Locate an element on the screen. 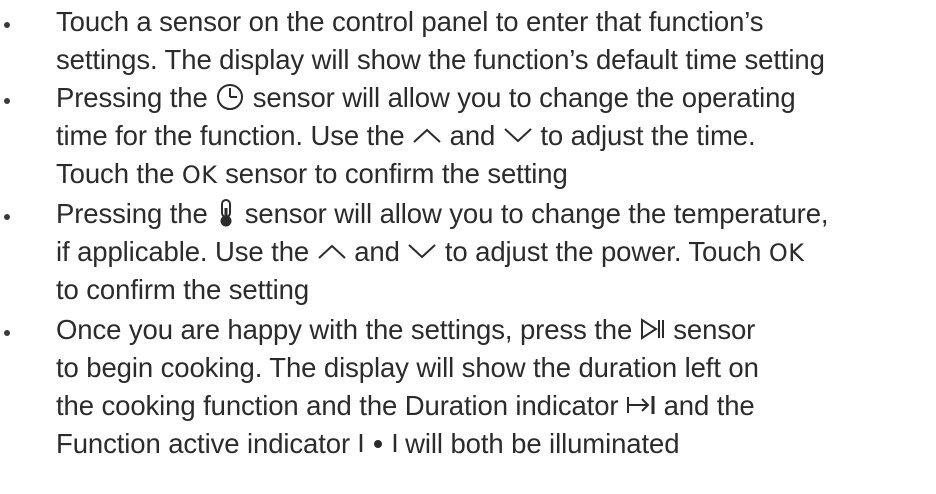  duration-indicator-icon is located at coordinates (641, 405).